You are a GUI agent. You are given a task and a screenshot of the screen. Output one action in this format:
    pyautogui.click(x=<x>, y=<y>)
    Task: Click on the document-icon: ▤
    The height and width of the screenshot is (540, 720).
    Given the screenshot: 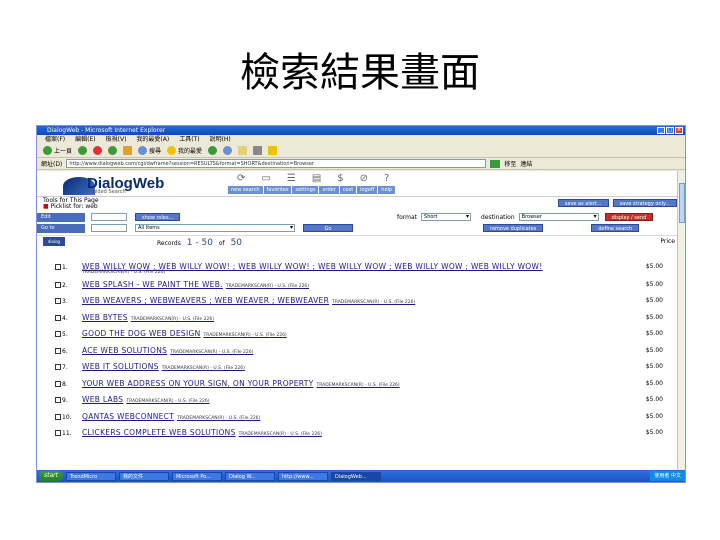 What is the action you would take?
    pyautogui.click(x=316, y=178)
    